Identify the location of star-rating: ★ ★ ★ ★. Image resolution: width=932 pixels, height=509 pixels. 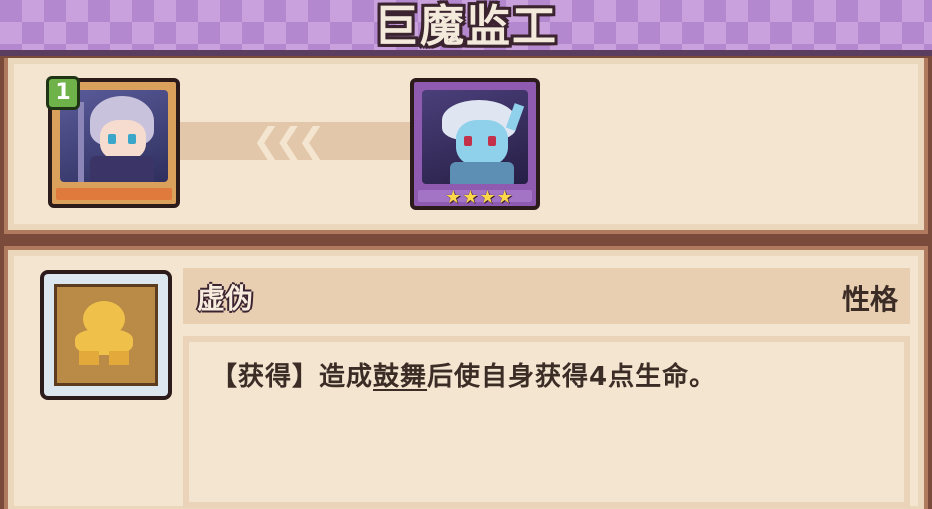
(479, 198).